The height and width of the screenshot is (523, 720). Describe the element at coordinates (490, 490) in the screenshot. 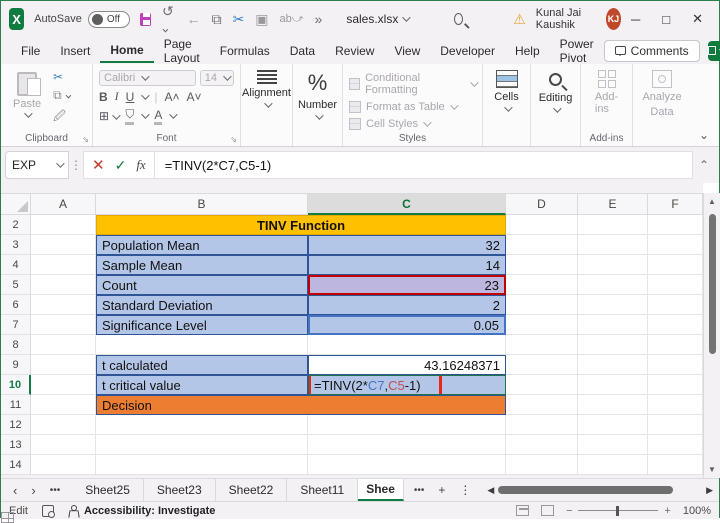

I see `scroll-left-icon: ◀` at that location.